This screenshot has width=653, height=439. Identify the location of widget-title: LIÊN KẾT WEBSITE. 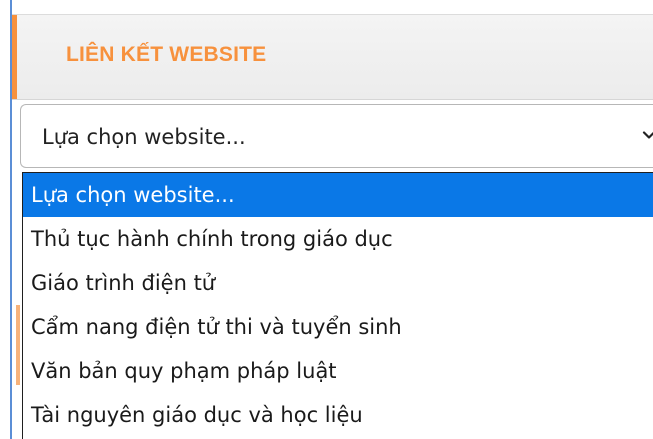
(166, 54).